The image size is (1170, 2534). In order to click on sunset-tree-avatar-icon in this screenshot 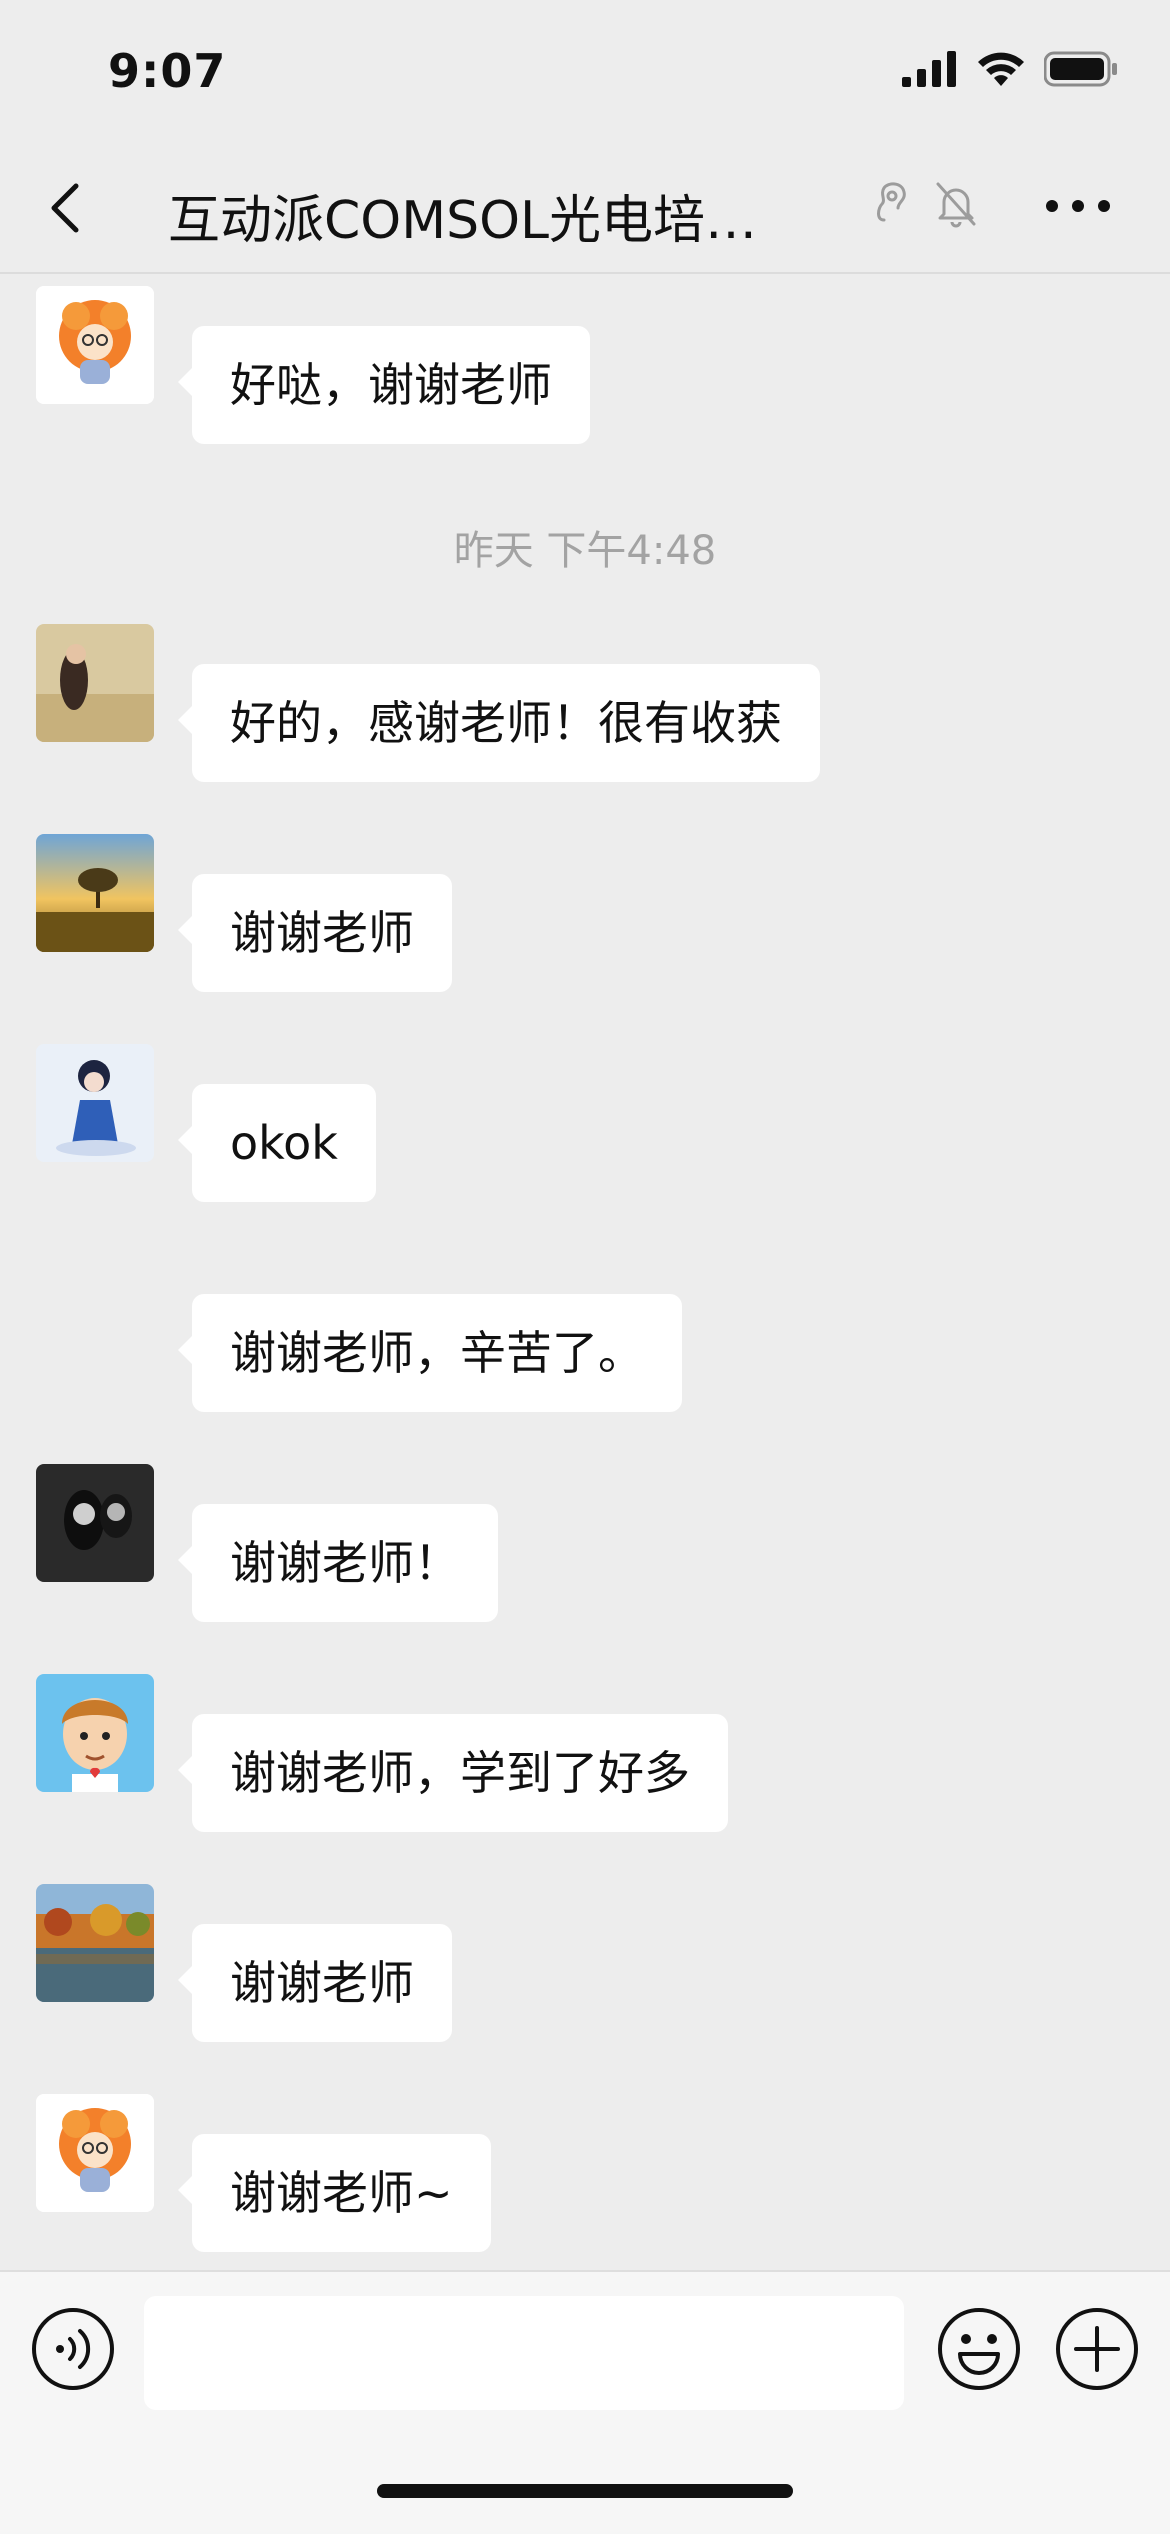, I will do `click(95, 893)`.